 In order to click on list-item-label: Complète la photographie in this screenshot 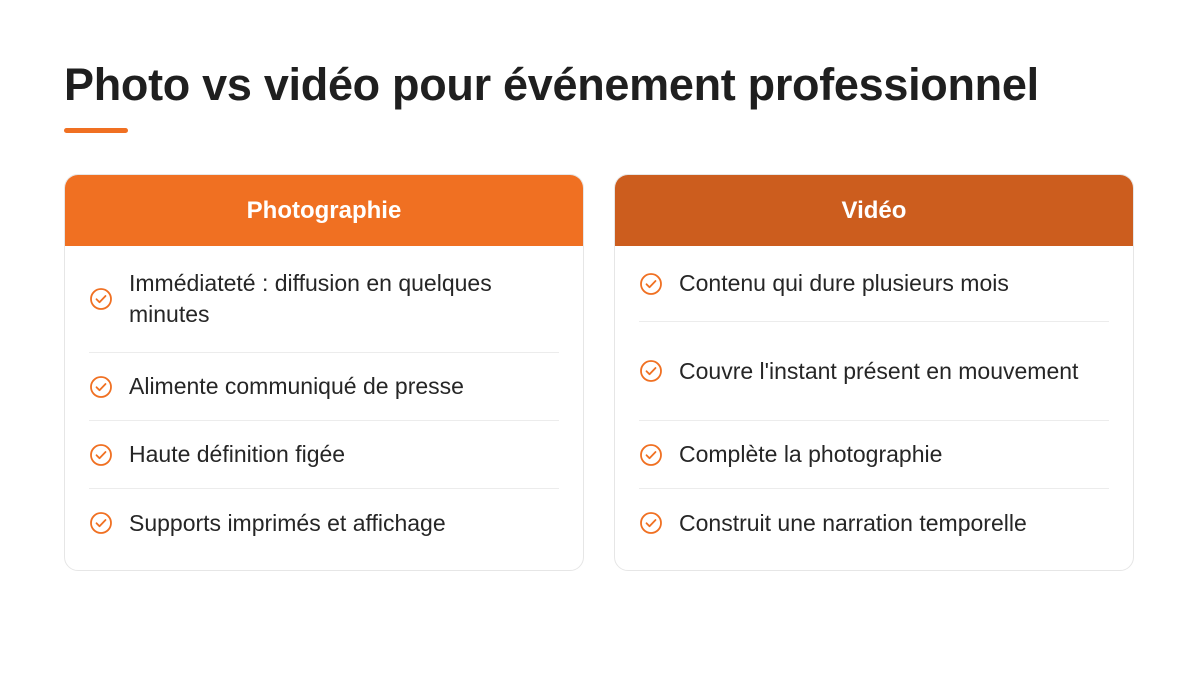, I will do `click(811, 454)`.